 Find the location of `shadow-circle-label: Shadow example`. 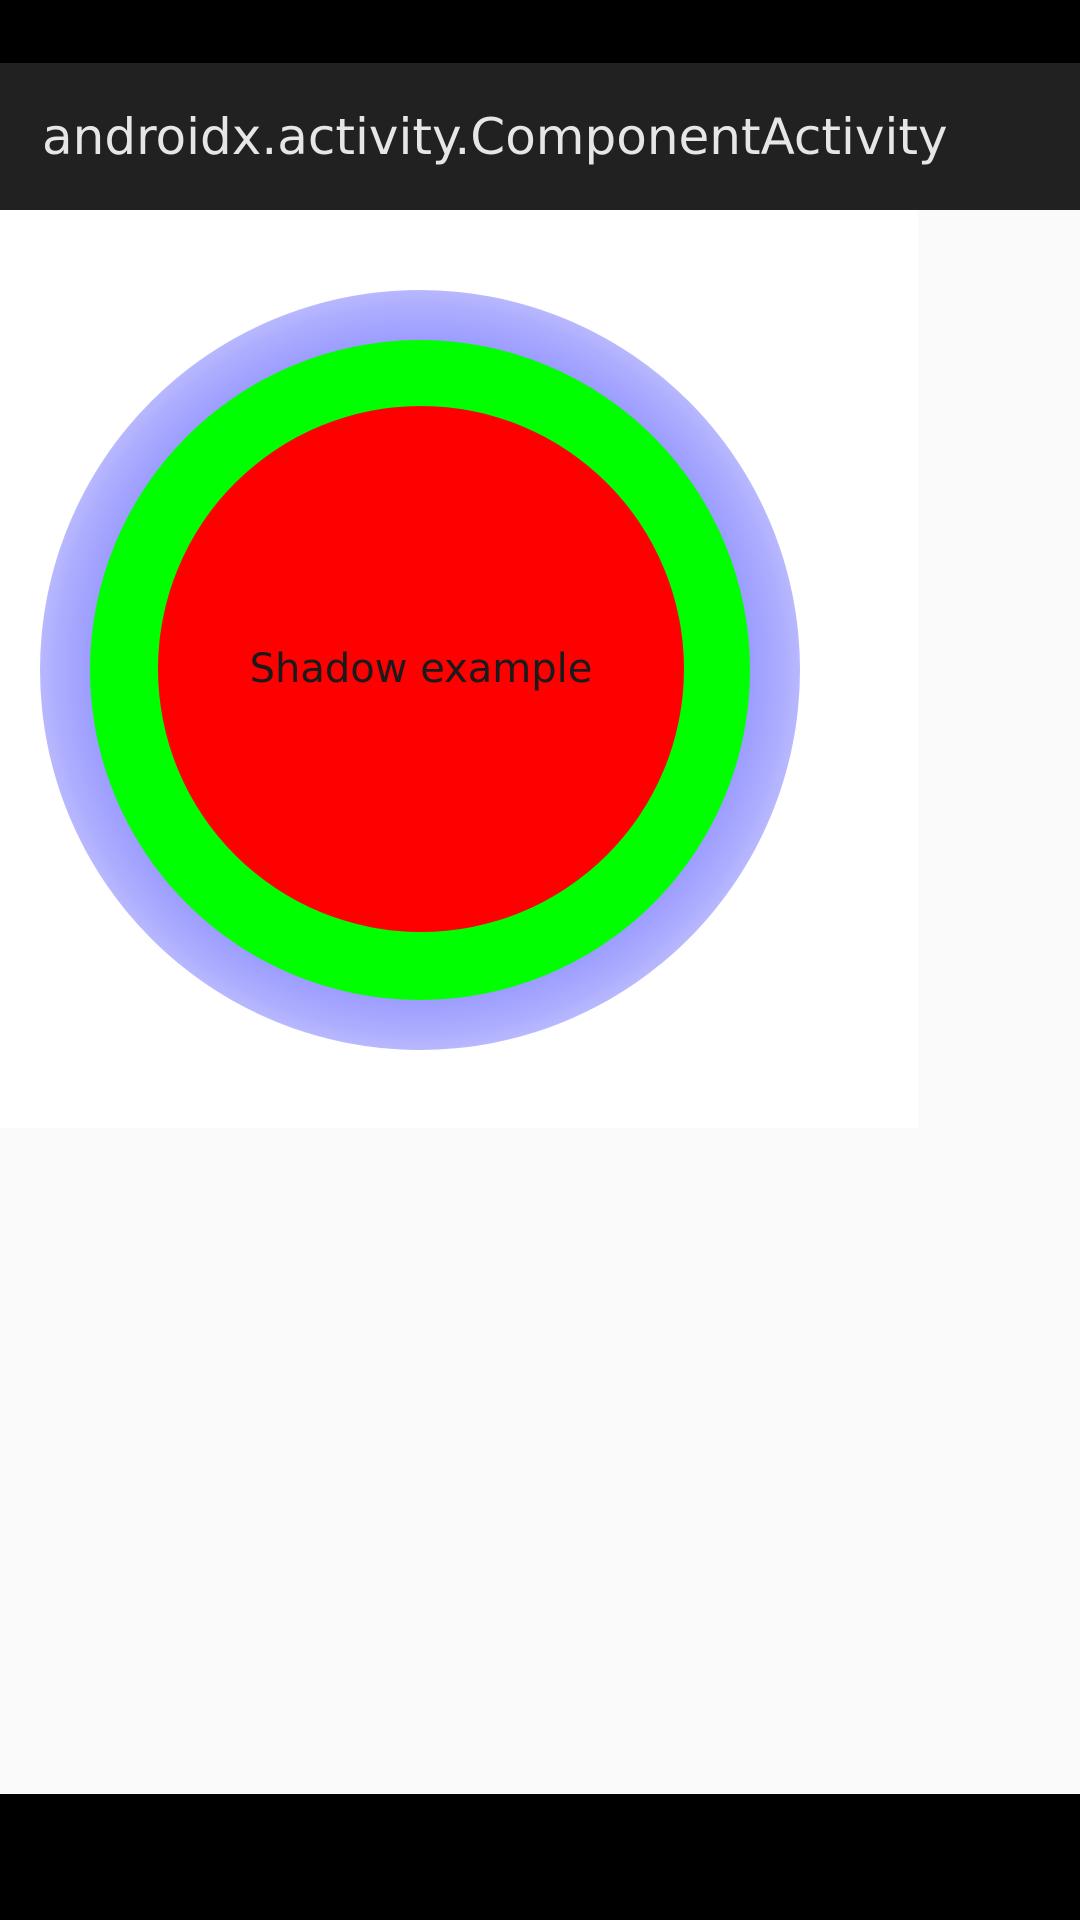

shadow-circle-label: Shadow example is located at coordinates (421, 669).